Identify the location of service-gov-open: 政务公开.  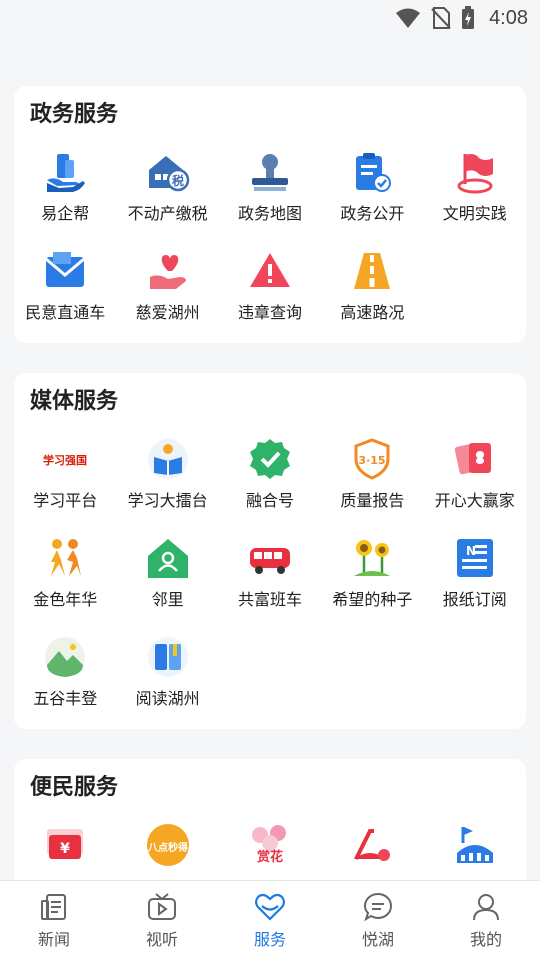
(372, 186).